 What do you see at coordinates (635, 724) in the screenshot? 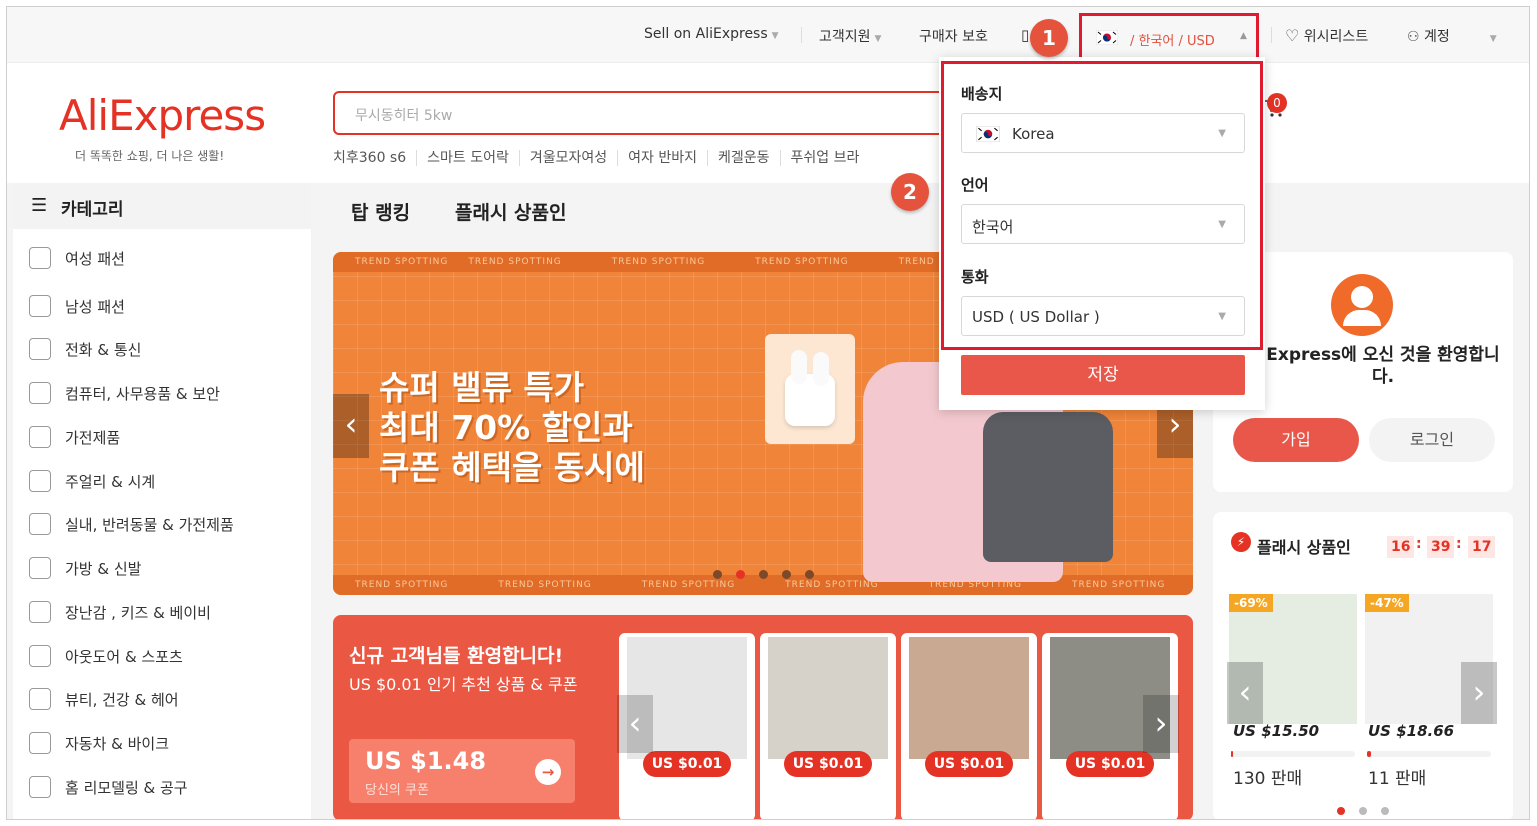
I see `promo-prev-arrow: ‹` at bounding box center [635, 724].